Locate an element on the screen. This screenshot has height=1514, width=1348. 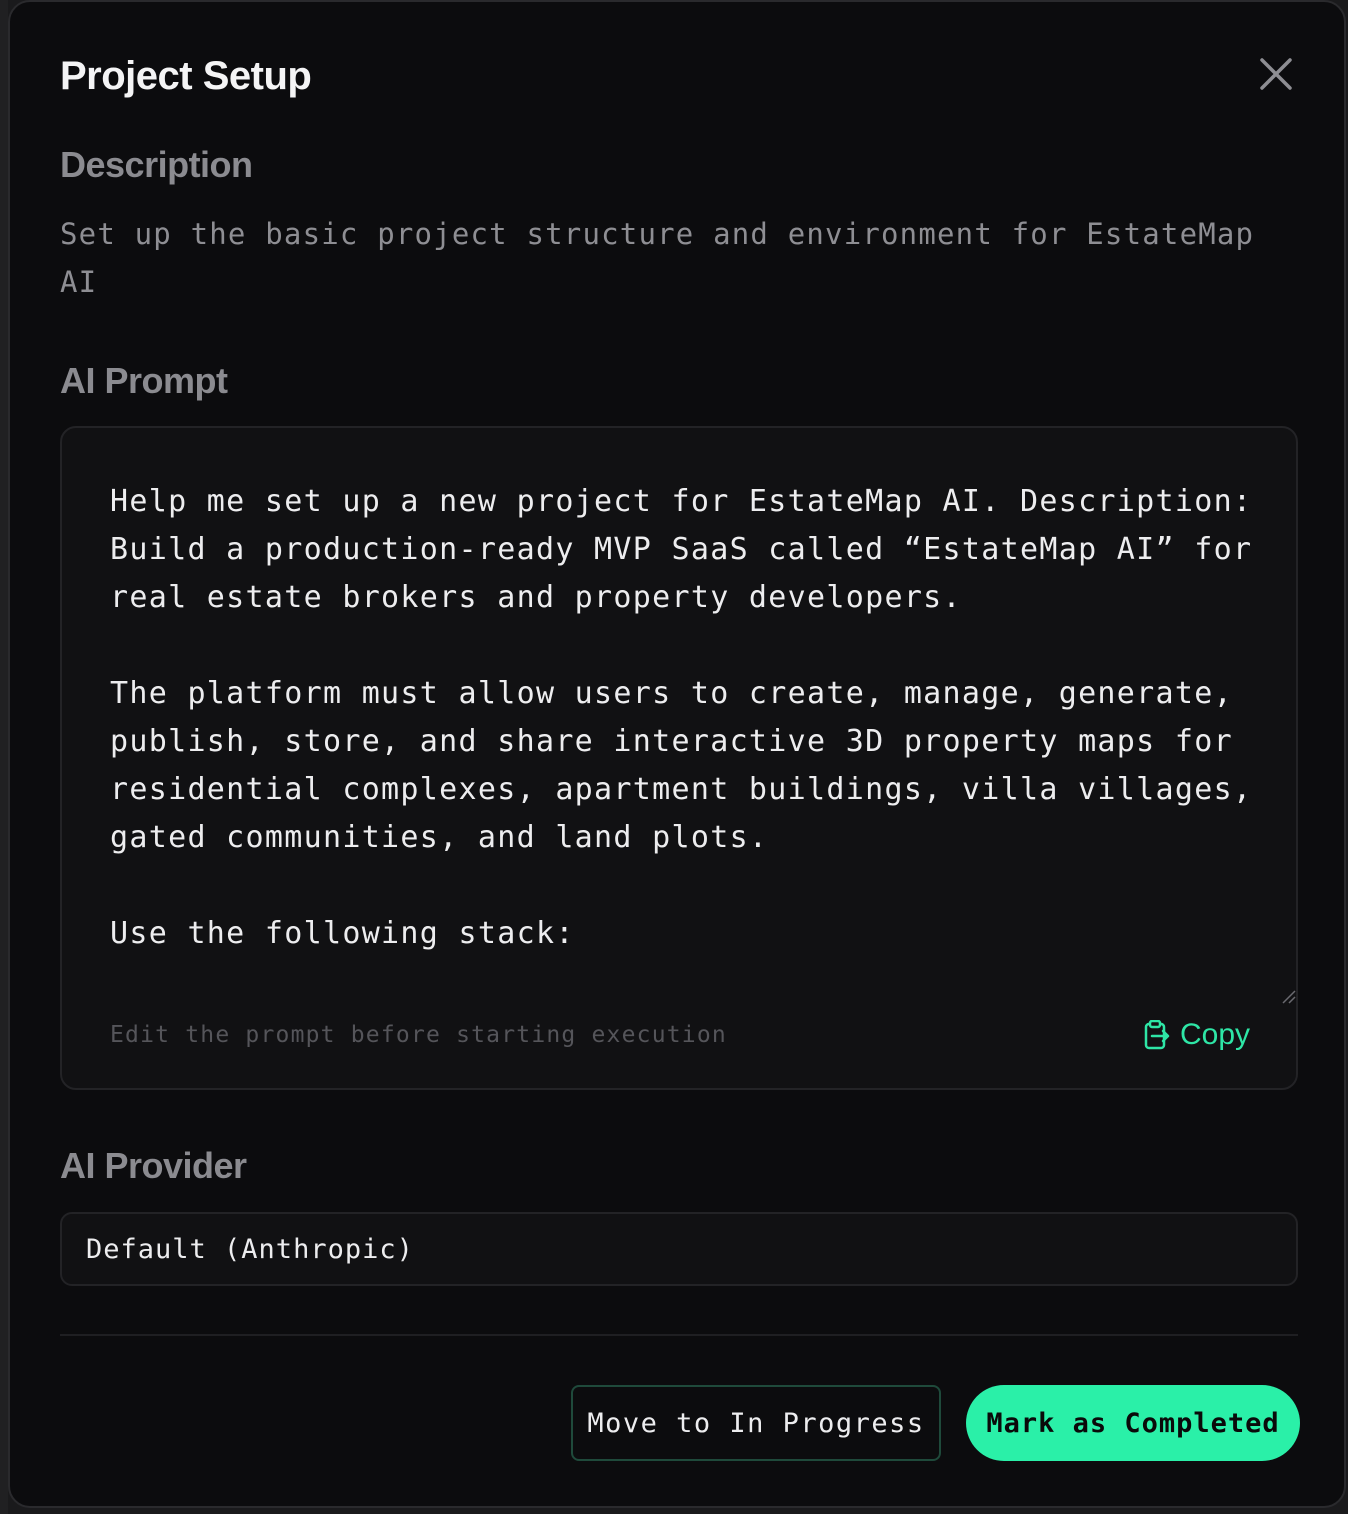
mark-as-completed-button: Mark as Completed is located at coordinates (1133, 1423).